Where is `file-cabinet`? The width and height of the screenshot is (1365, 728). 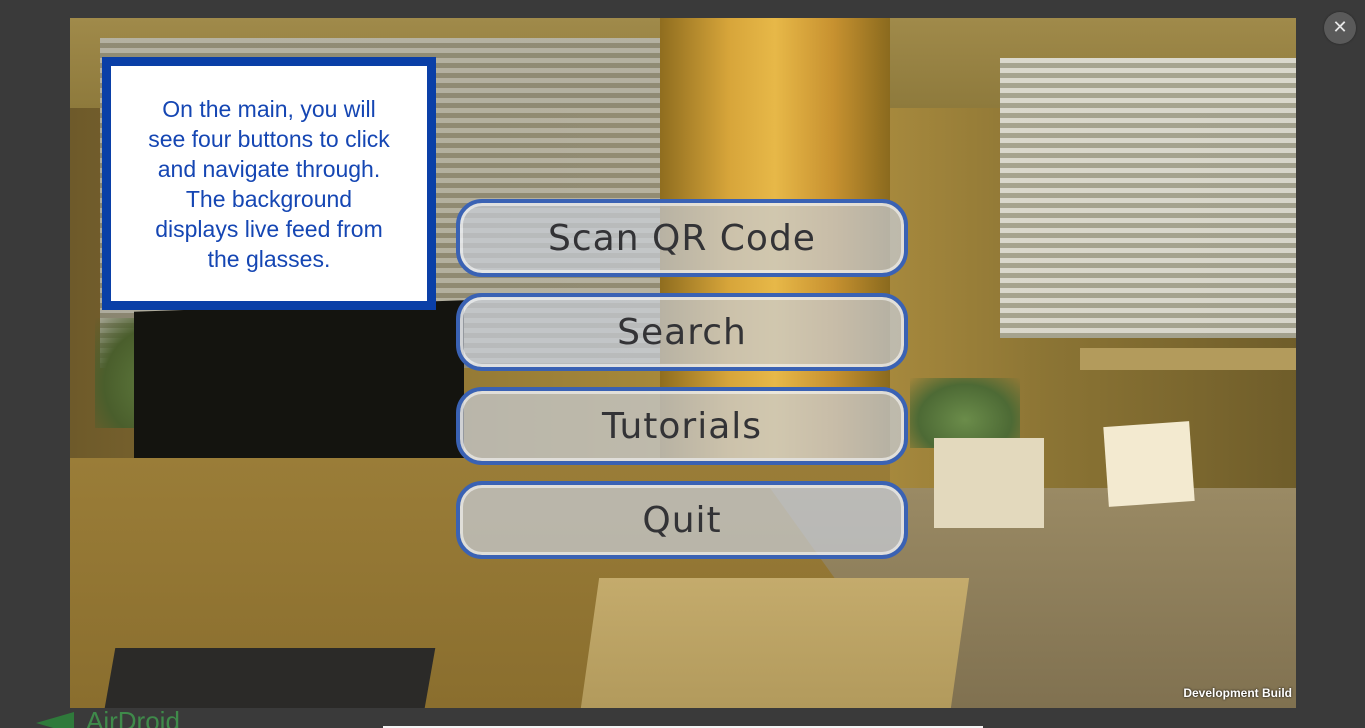
file-cabinet is located at coordinates (775, 643).